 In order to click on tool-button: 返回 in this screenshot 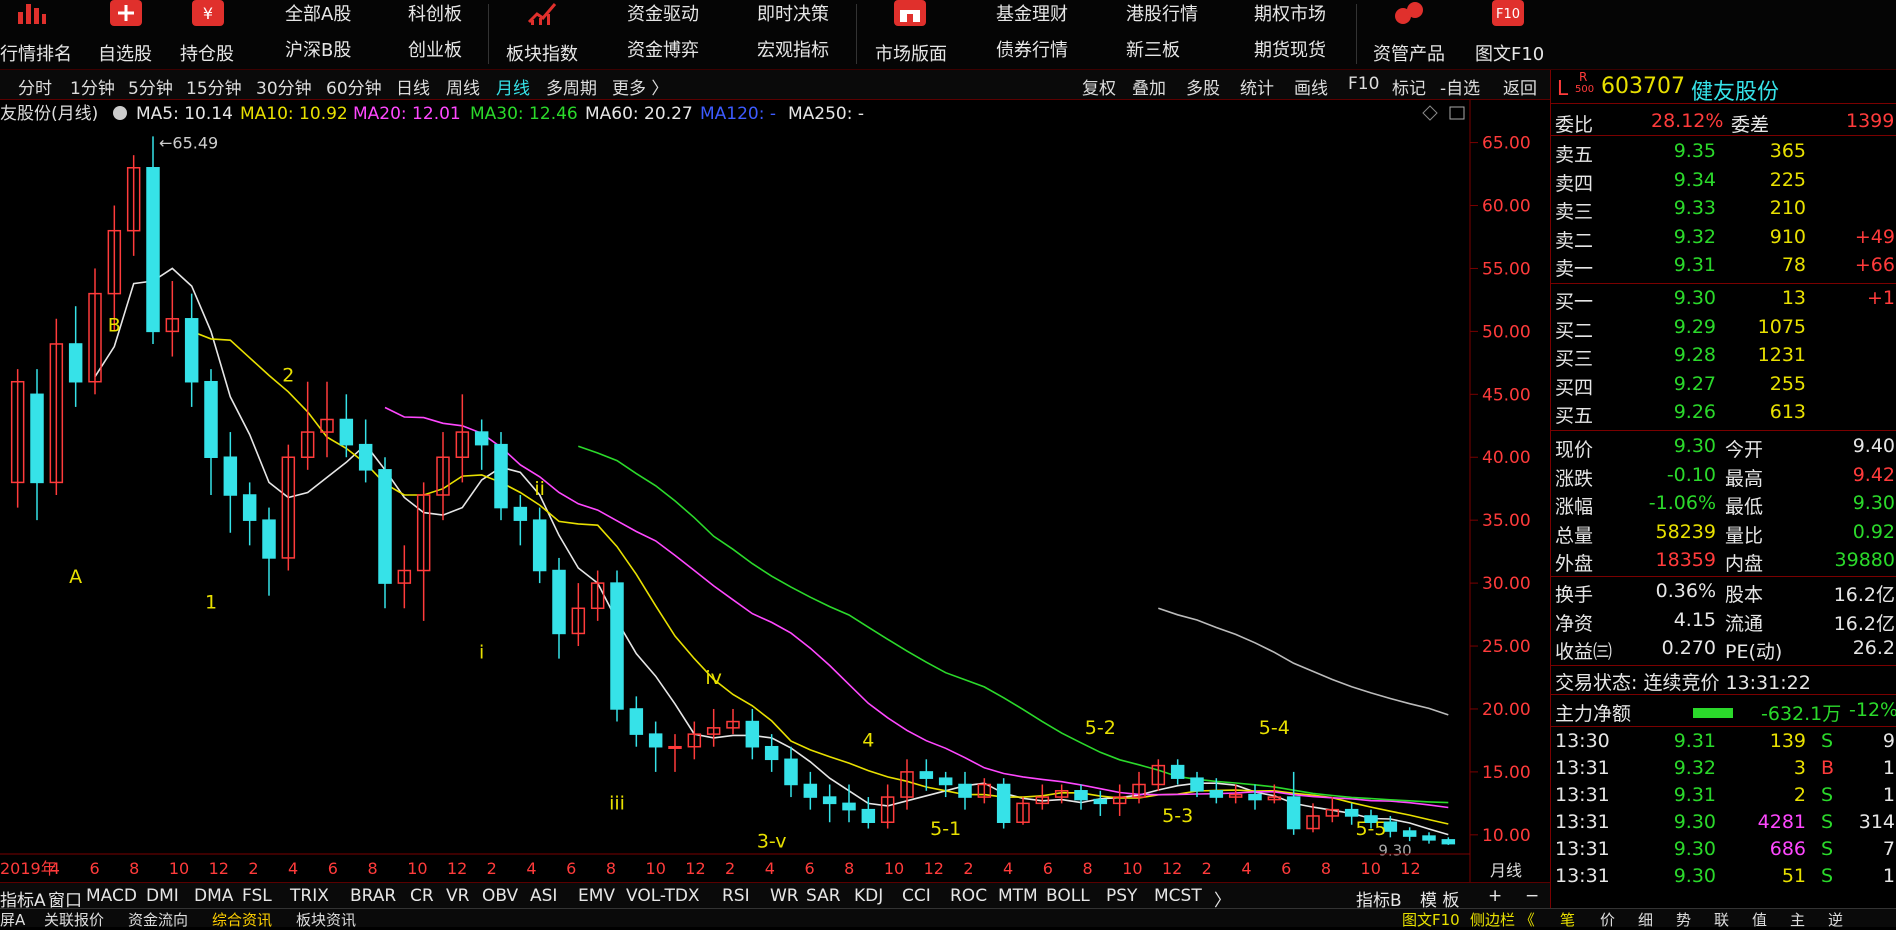, I will do `click(1520, 86)`.